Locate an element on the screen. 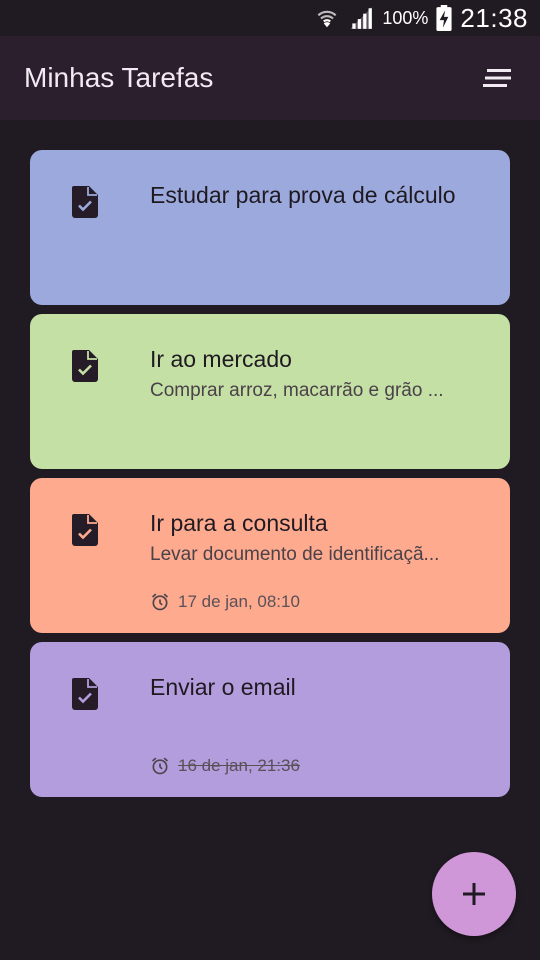 The width and height of the screenshot is (540, 960). clock: 21:38 is located at coordinates (494, 17).